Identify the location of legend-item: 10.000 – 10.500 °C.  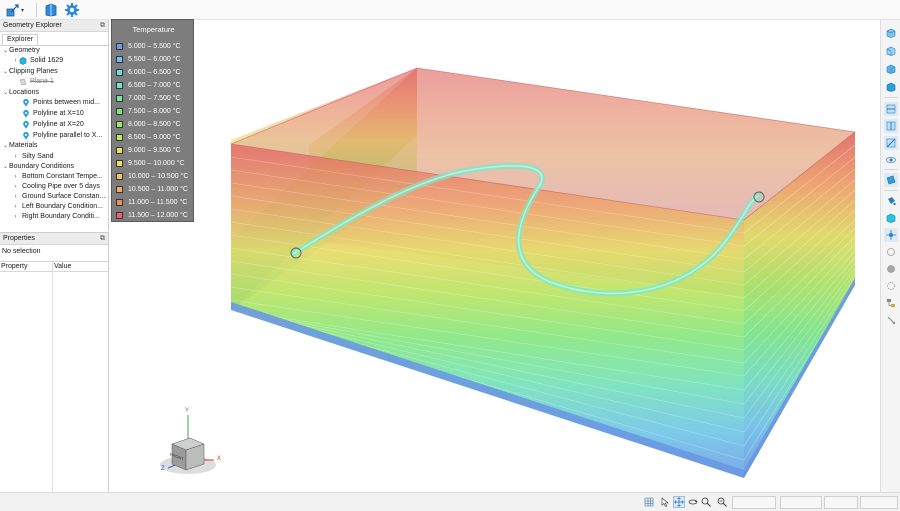
(152, 176).